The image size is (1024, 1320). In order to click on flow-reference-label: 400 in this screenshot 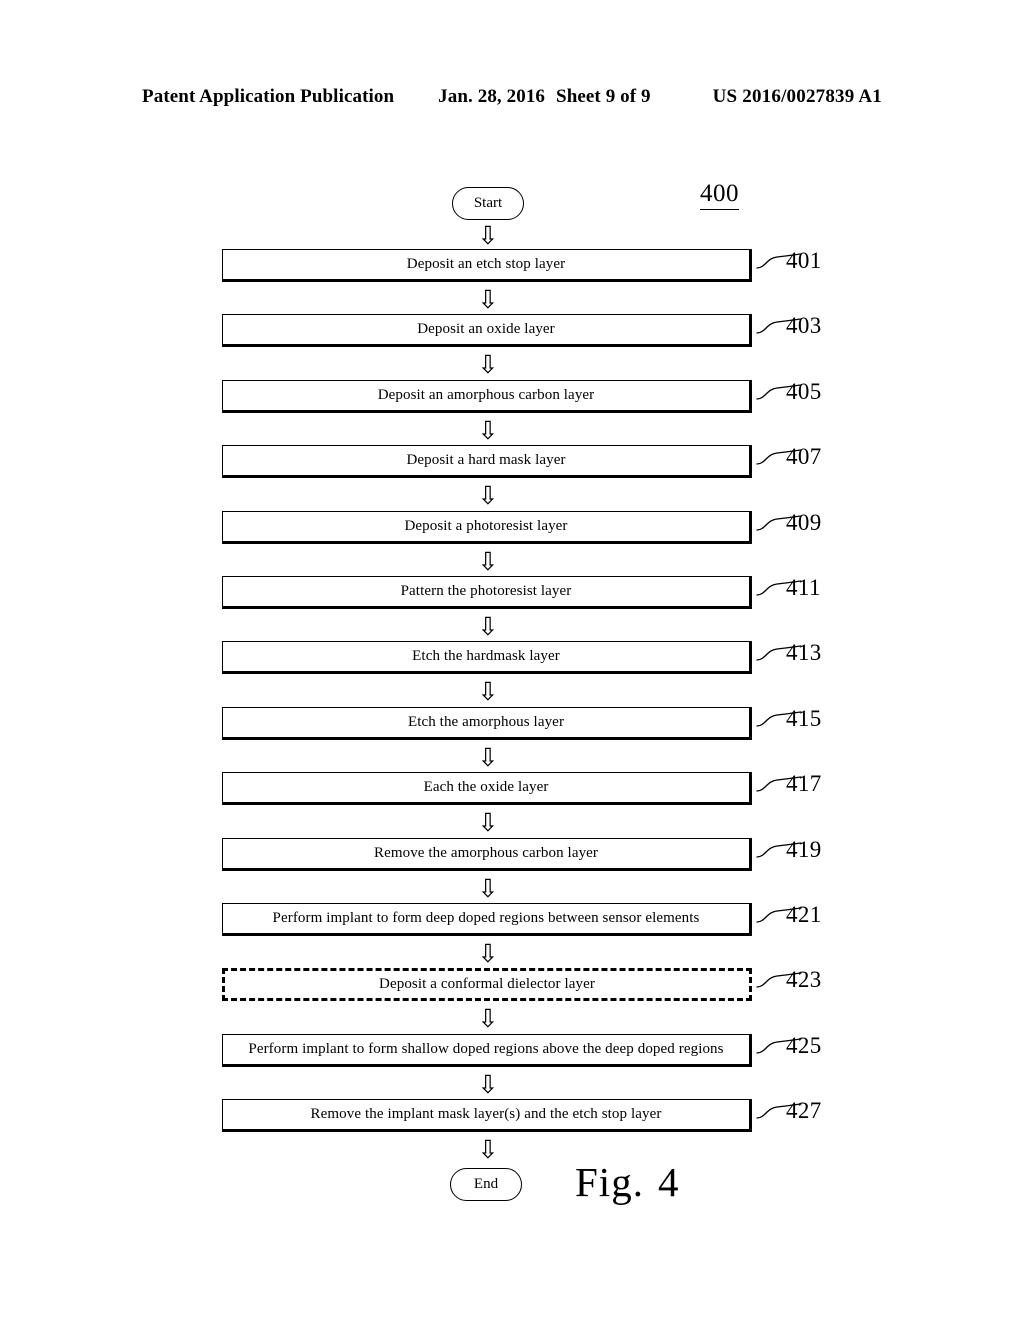, I will do `click(719, 195)`.